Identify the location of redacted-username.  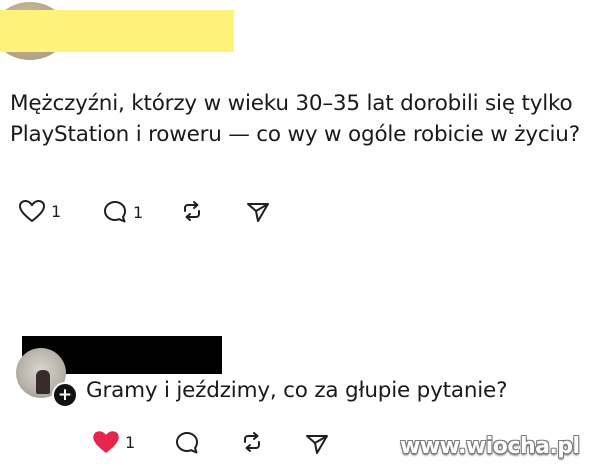
(117, 31).